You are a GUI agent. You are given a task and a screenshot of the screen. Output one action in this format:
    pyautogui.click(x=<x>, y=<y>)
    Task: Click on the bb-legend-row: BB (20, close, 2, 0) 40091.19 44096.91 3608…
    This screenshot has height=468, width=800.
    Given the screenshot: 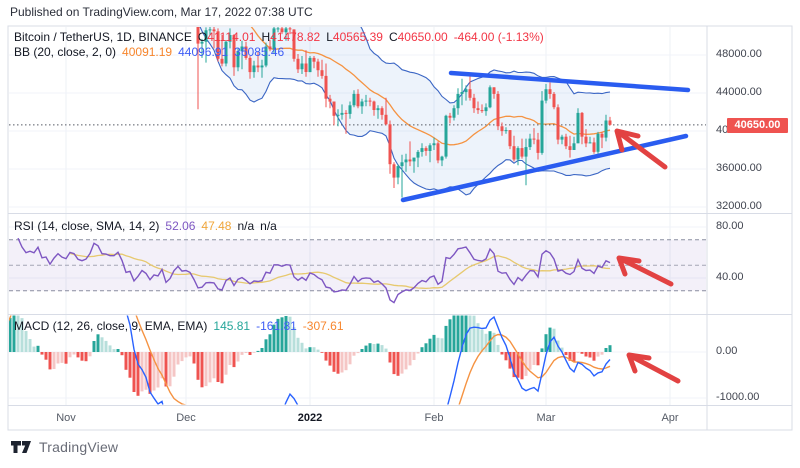 What is the action you would take?
    pyautogui.click(x=279, y=52)
    